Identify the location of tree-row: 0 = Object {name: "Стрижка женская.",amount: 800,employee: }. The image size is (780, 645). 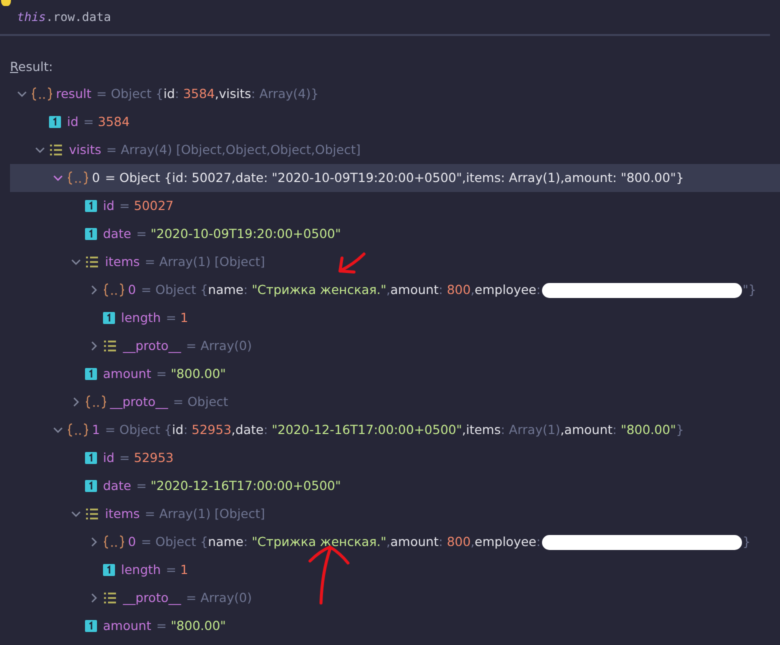
(395, 542).